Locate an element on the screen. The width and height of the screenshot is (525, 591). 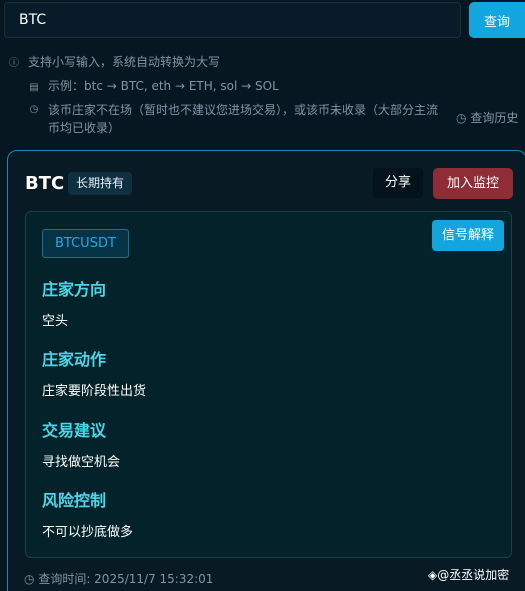
section-text-direction: 空头 is located at coordinates (55, 321).